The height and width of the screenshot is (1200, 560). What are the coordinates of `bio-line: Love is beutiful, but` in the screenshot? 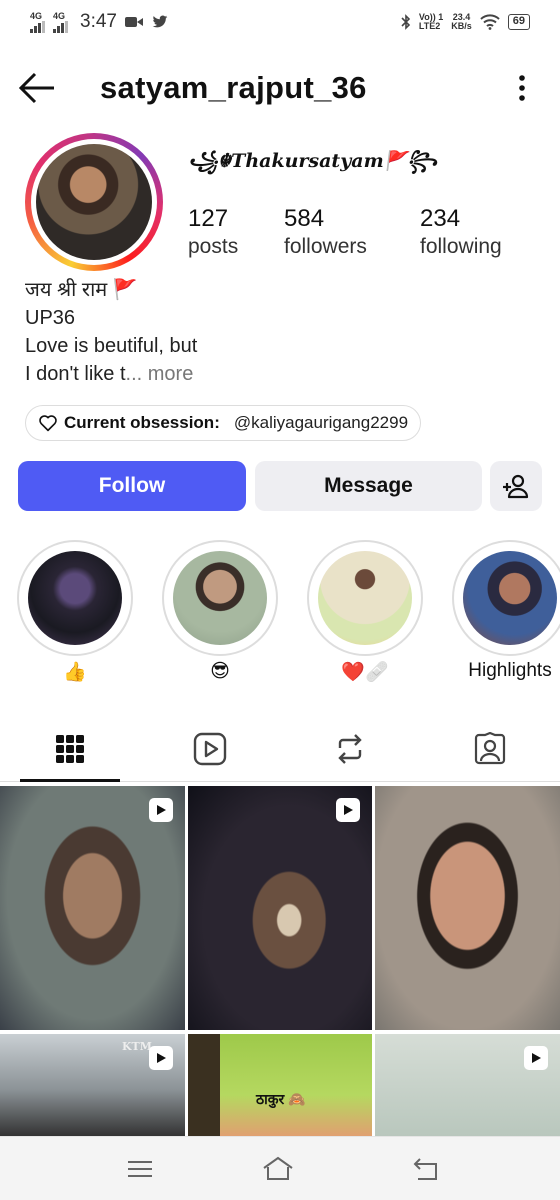 It's located at (111, 346).